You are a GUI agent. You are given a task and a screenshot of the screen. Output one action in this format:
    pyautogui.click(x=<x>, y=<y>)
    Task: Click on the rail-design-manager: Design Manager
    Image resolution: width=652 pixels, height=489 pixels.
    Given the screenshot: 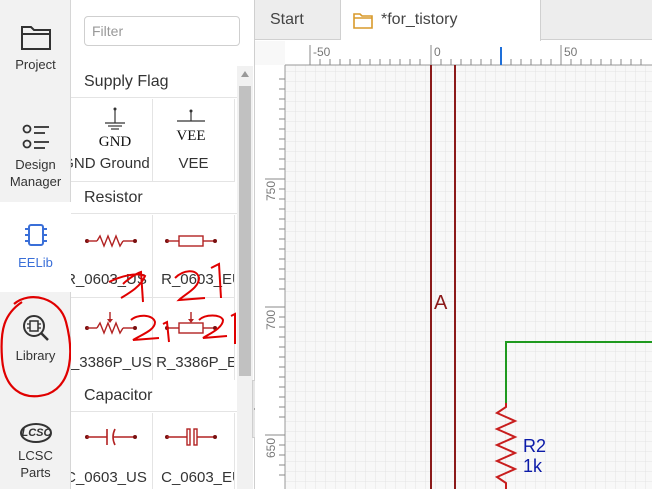 What is the action you would take?
    pyautogui.click(x=35, y=158)
    